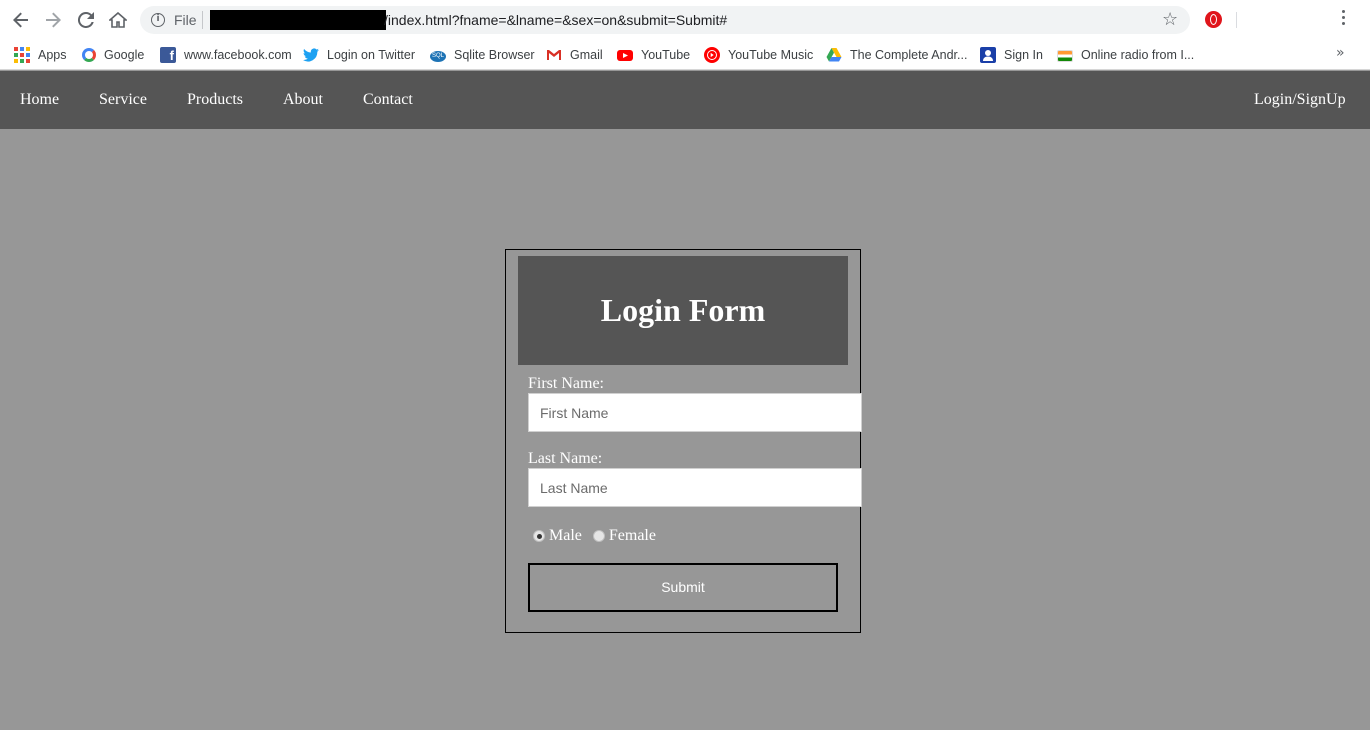 The image size is (1370, 730). What do you see at coordinates (311, 55) in the screenshot?
I see `twitter-icon` at bounding box center [311, 55].